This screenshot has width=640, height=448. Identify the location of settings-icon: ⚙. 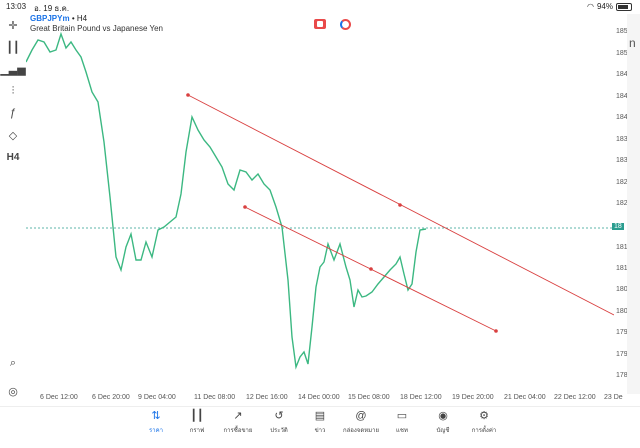
(484, 416).